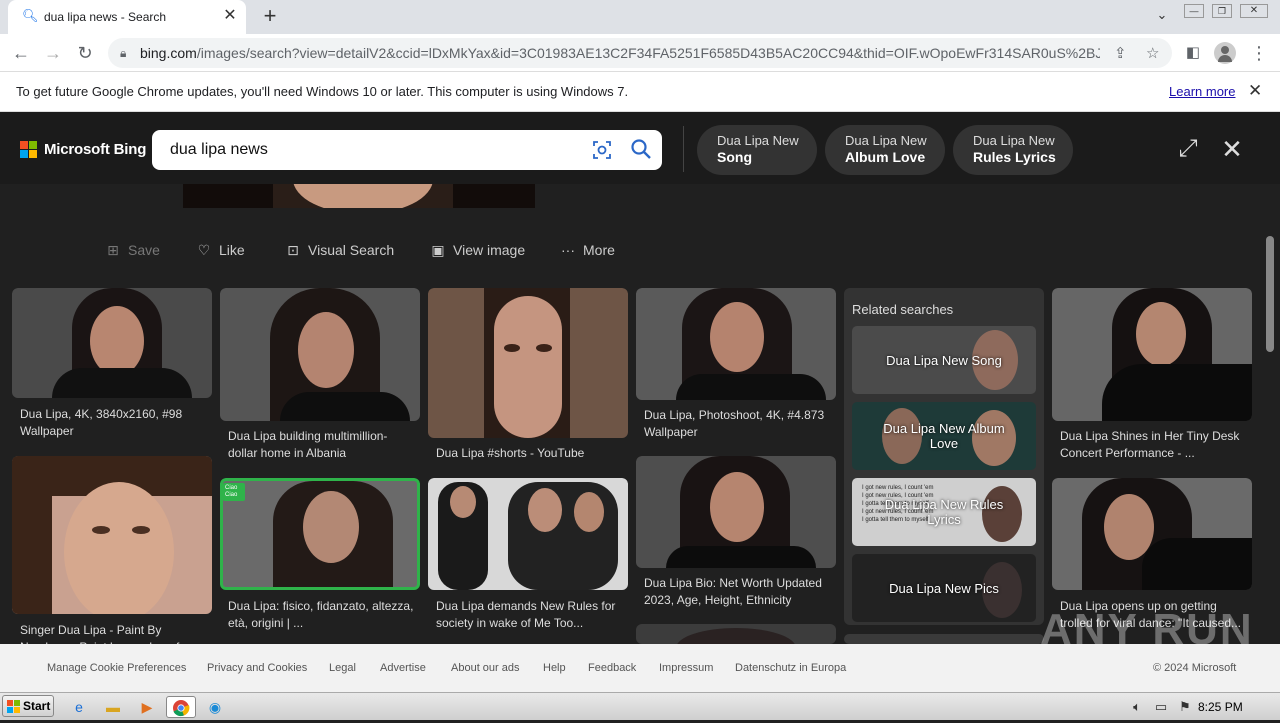 The image size is (1280, 723). What do you see at coordinates (641, 149) in the screenshot?
I see `search-icon` at bounding box center [641, 149].